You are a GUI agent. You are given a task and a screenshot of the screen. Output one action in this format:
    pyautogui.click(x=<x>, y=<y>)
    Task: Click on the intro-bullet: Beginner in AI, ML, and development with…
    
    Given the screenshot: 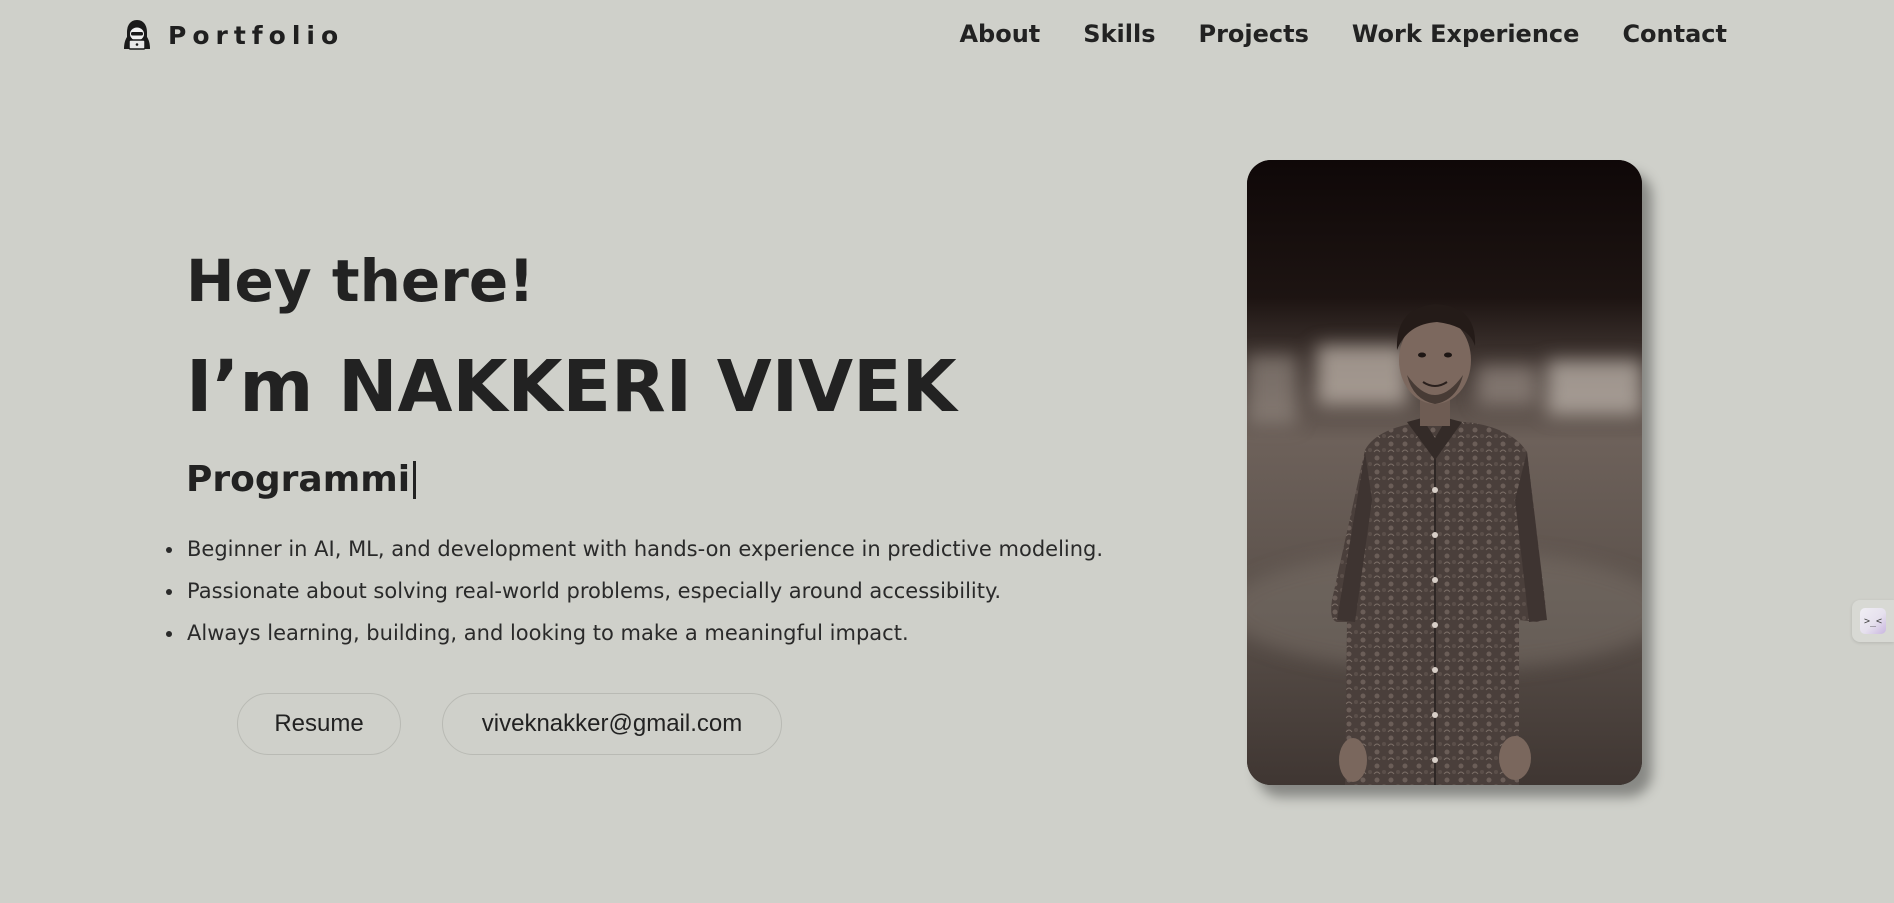 What is the action you would take?
    pyautogui.click(x=632, y=549)
    